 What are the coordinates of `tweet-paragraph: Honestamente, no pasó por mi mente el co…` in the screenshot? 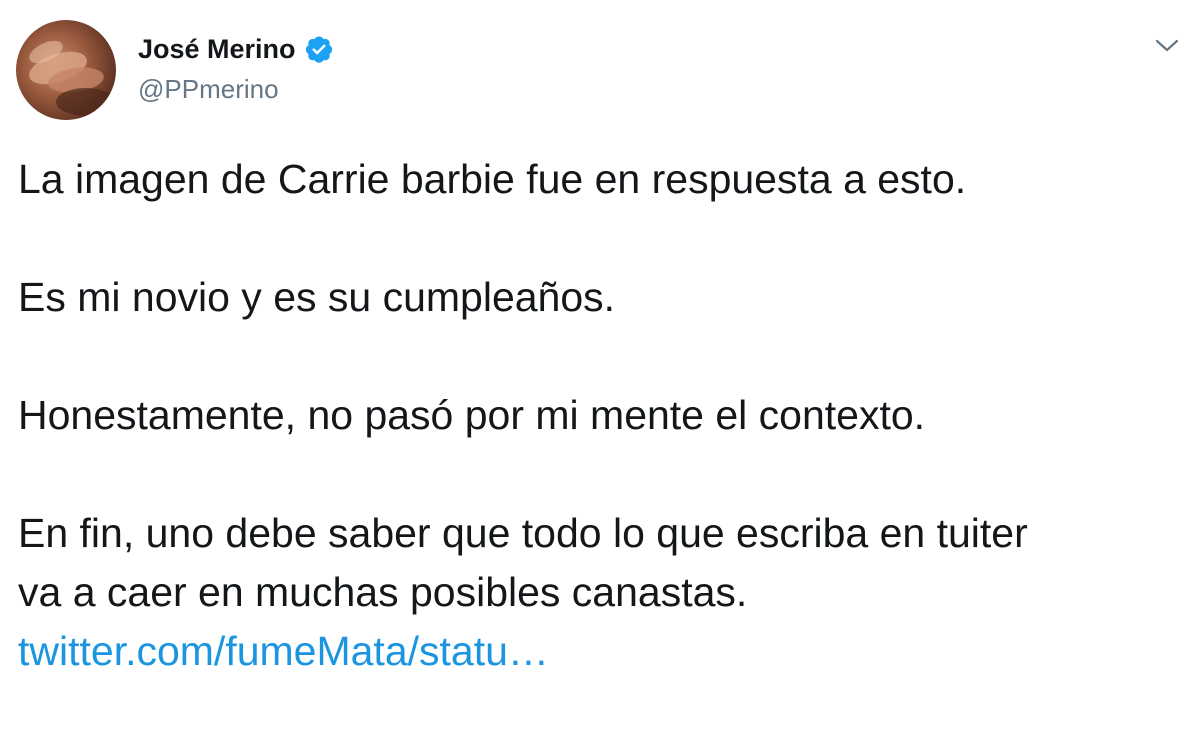 It's located at (603, 415).